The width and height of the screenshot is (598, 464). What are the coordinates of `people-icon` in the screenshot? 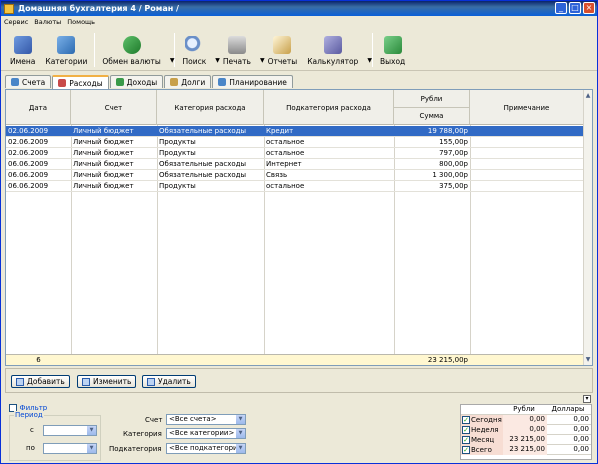 It's located at (22, 45).